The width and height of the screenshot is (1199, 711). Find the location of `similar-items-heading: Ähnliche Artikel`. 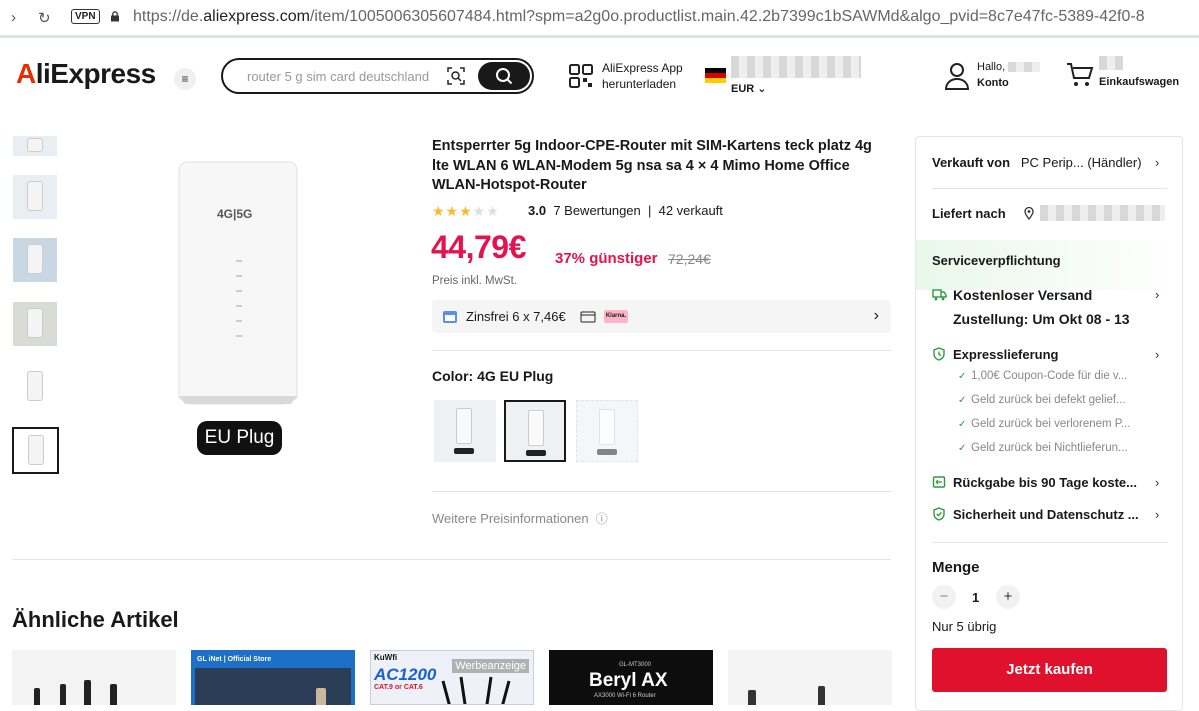

similar-items-heading: Ähnliche Artikel is located at coordinates (95, 619).